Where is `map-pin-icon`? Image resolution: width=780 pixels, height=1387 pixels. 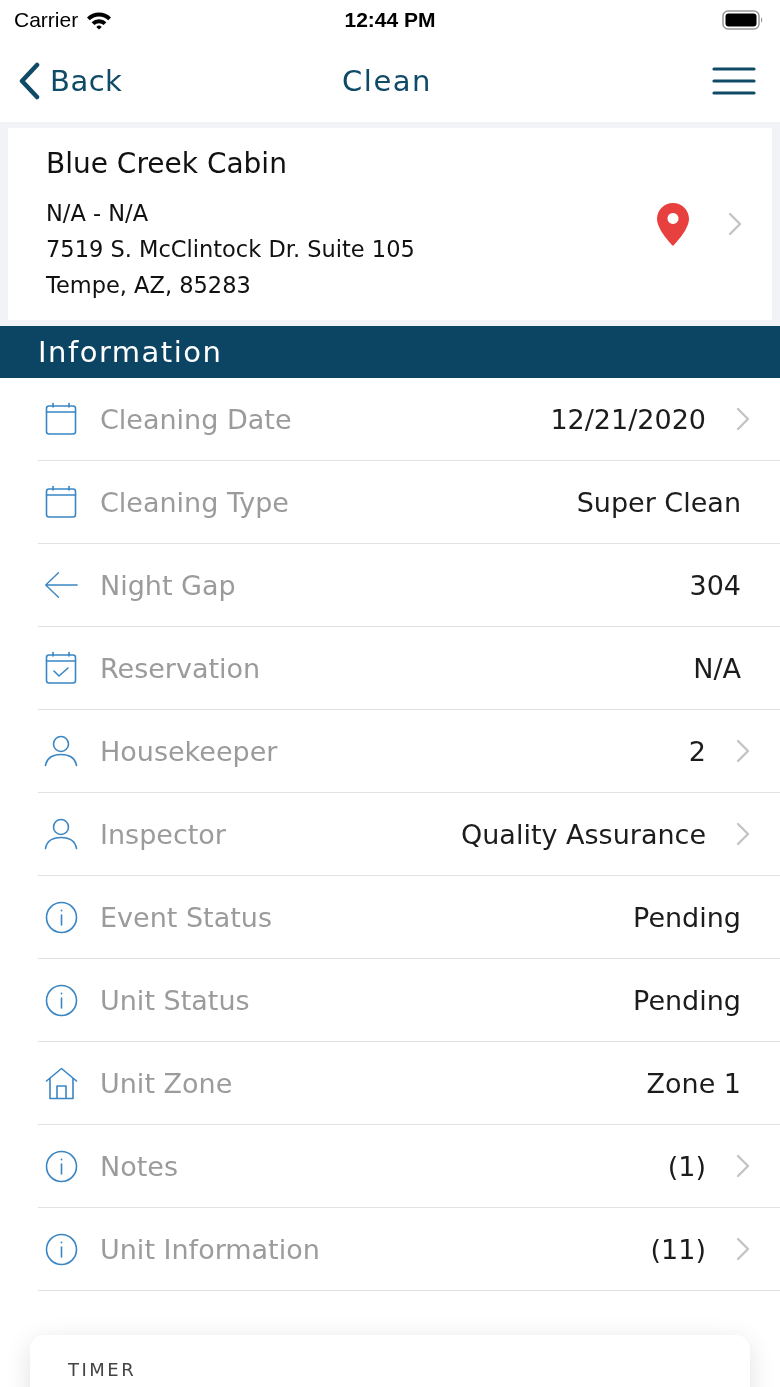 map-pin-icon is located at coordinates (673, 224).